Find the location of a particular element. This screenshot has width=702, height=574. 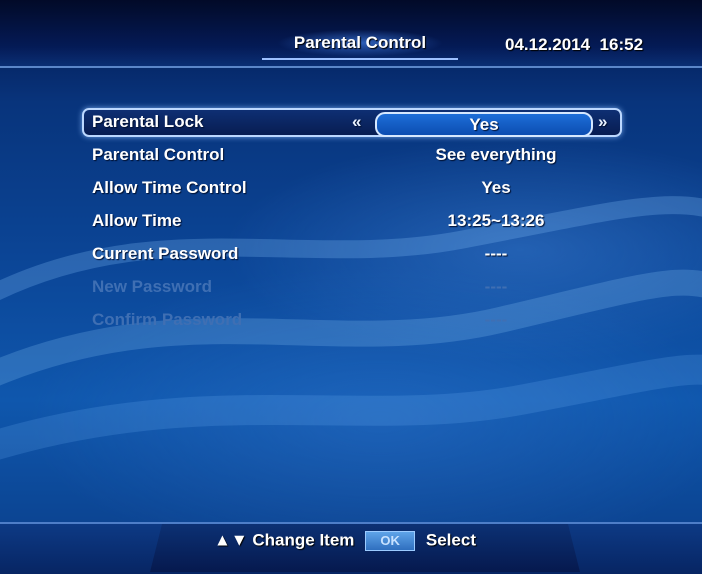

chevron-left-icon: « is located at coordinates (356, 121).